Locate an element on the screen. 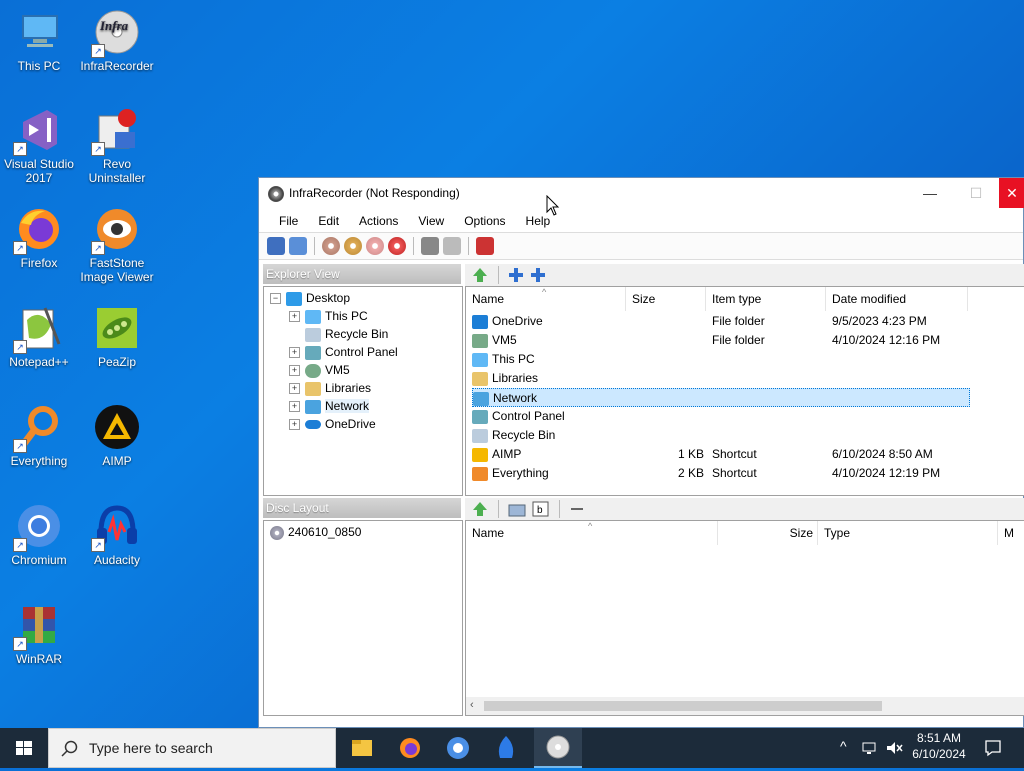 The image size is (1024, 771). notifications-button is located at coordinates (1000, 748).